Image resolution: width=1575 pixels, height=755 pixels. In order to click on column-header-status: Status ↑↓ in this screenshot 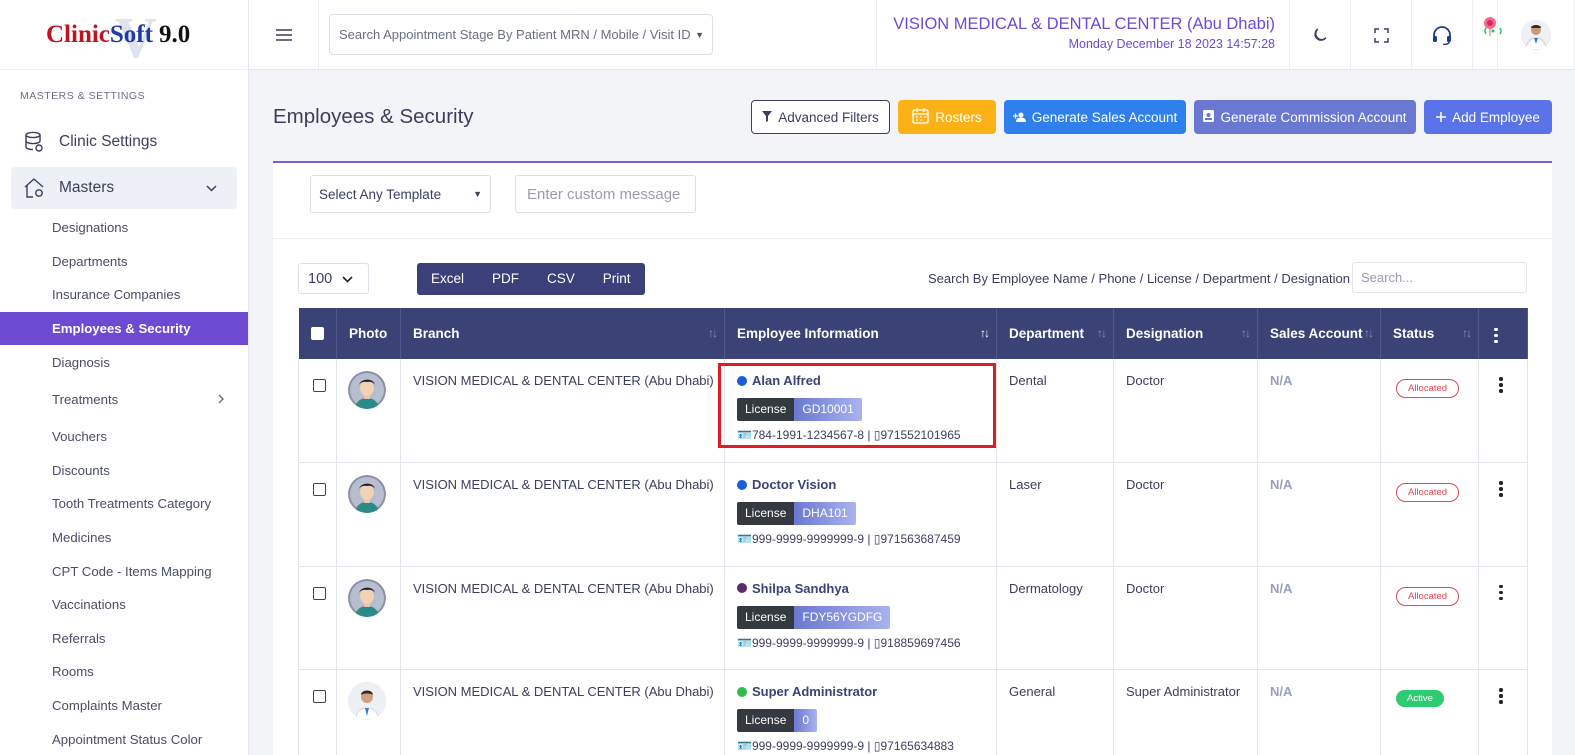, I will do `click(1429, 333)`.